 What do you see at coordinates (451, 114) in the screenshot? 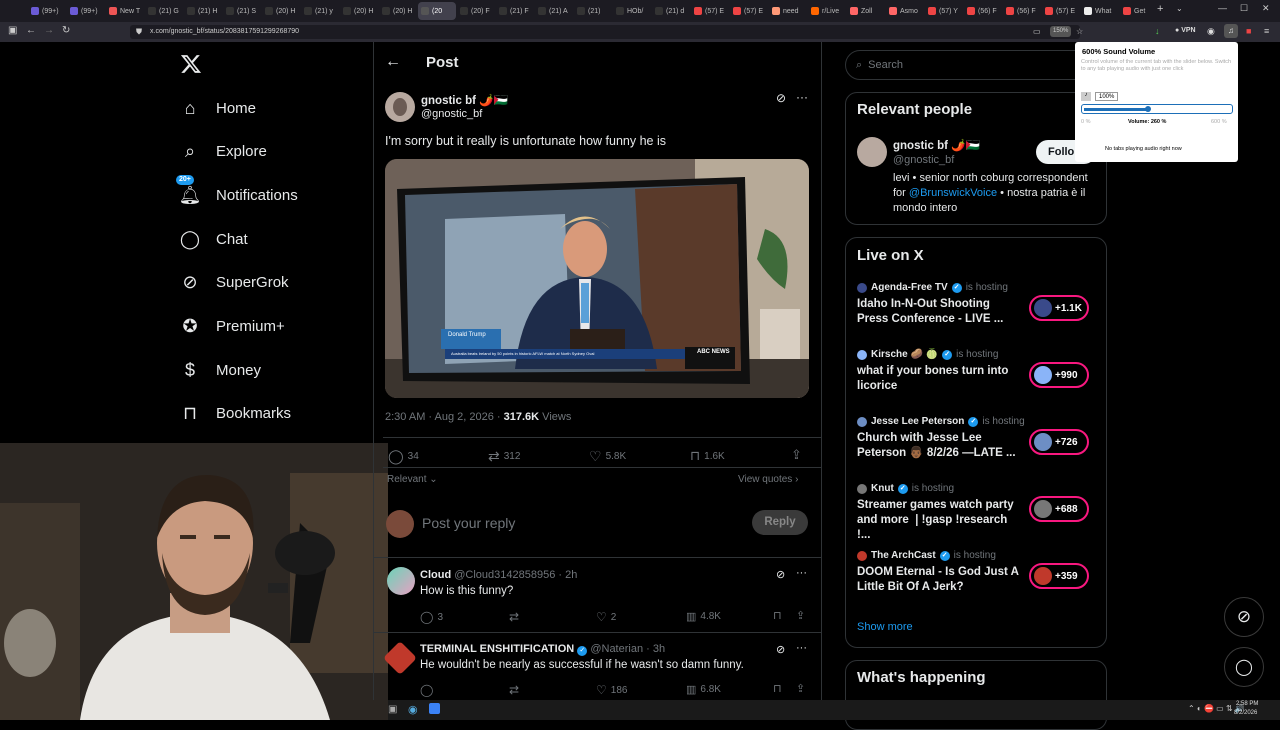
I see `author-handle: @gnostic_bf` at bounding box center [451, 114].